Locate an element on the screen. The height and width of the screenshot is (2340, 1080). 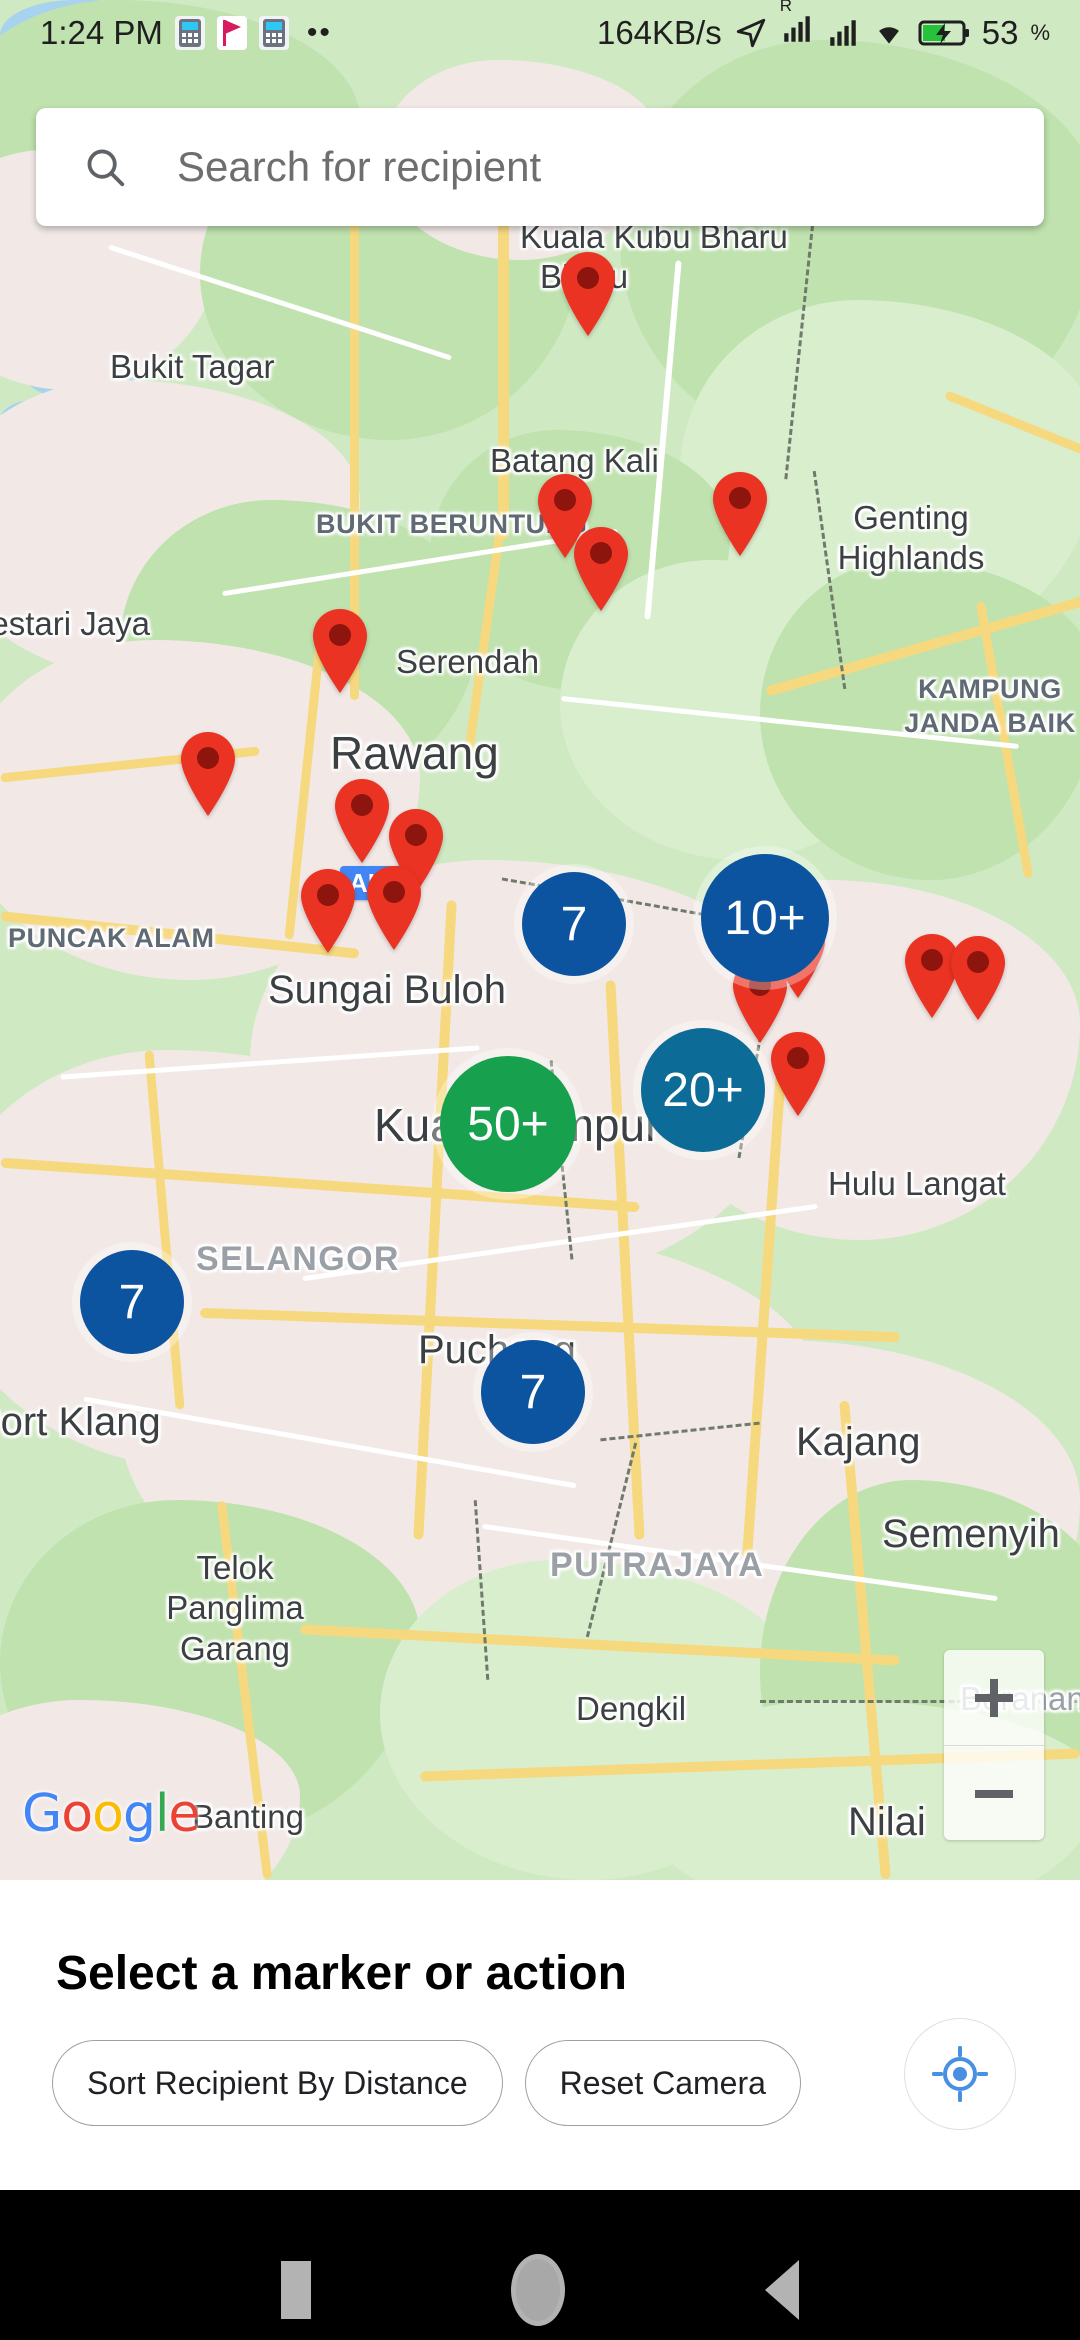
zoom-out-button is located at coordinates (994, 1793).